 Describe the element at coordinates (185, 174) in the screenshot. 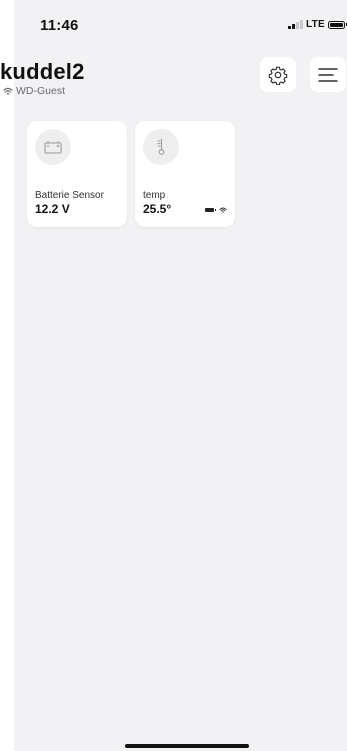

I see `device-card-temp: temp 25.5°` at that location.